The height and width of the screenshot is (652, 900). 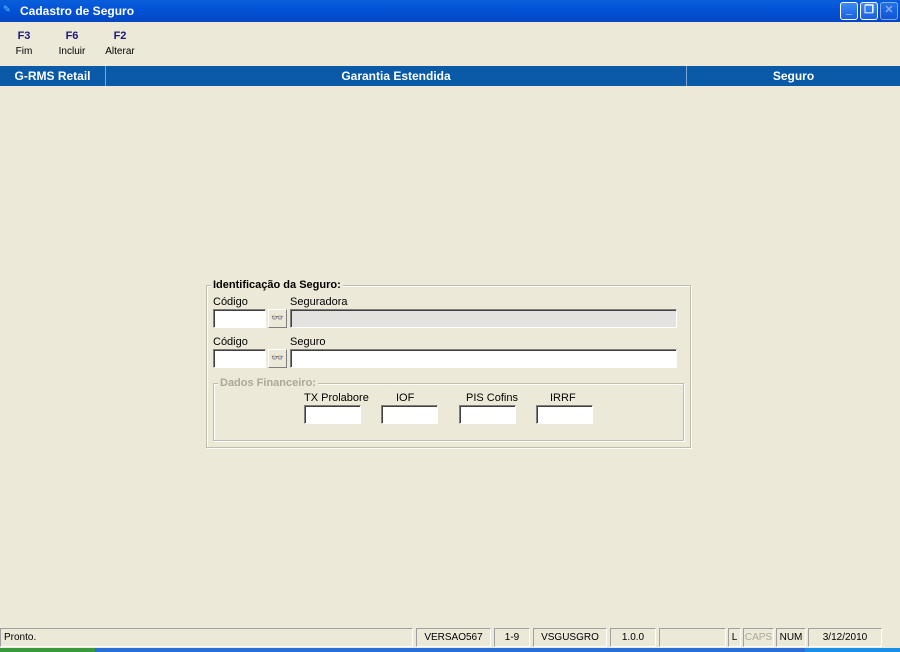 I want to click on codigo-seguro-input, so click(x=239, y=358).